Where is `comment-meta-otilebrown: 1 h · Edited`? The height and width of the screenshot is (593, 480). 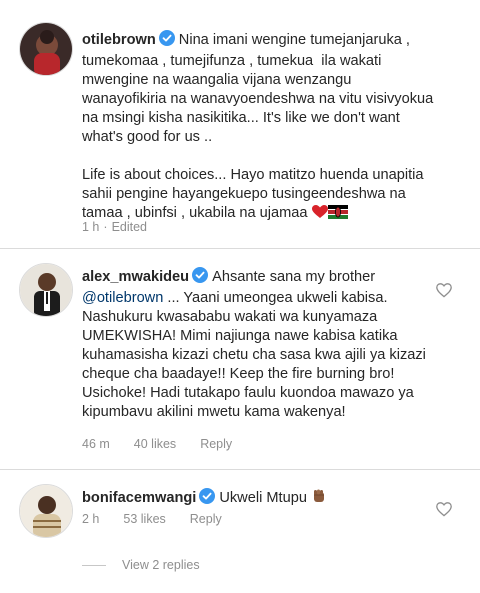 comment-meta-otilebrown: 1 h · Edited is located at coordinates (115, 227).